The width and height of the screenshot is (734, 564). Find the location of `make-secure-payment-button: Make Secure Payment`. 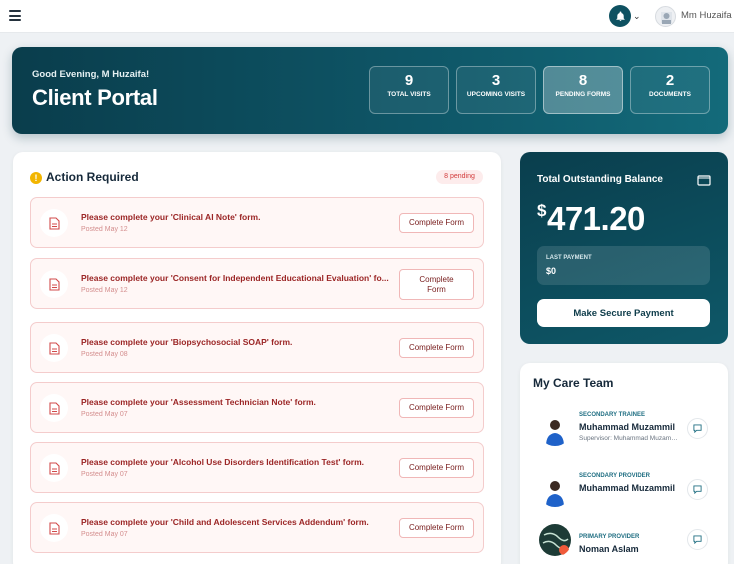

make-secure-payment-button: Make Secure Payment is located at coordinates (623, 313).